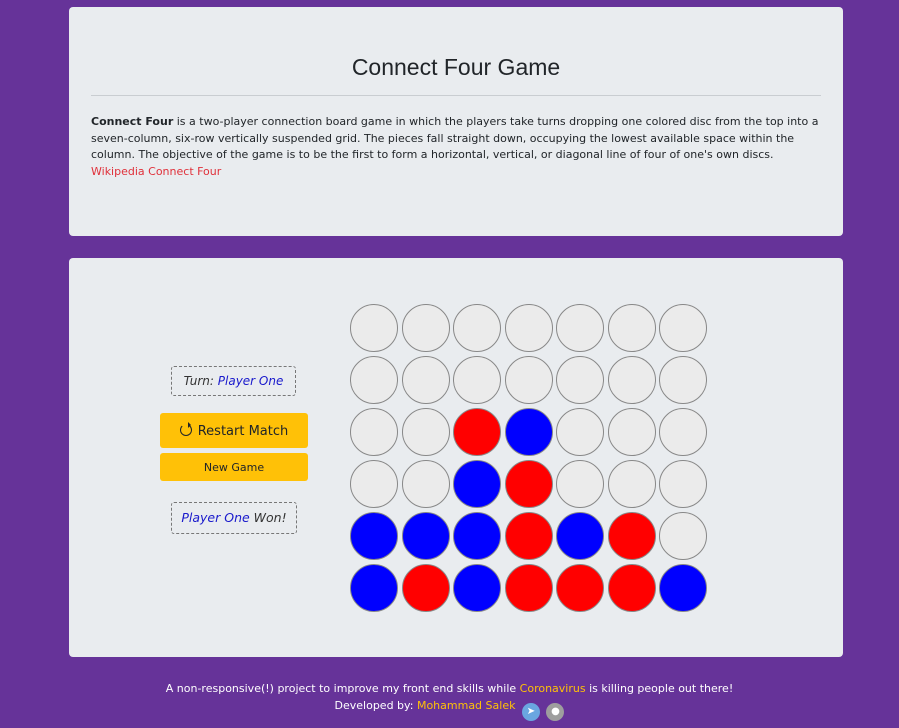 Image resolution: width=899 pixels, height=728 pixels. I want to click on footer-text-end: is killing people out there!, so click(659, 688).